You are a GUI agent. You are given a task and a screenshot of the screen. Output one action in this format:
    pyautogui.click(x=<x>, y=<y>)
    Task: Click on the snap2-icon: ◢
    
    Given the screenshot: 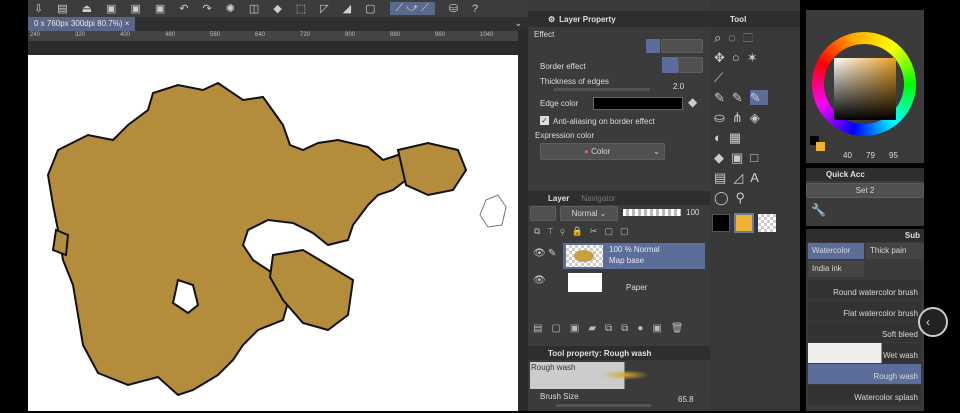 What is the action you would take?
    pyautogui.click(x=347, y=8)
    